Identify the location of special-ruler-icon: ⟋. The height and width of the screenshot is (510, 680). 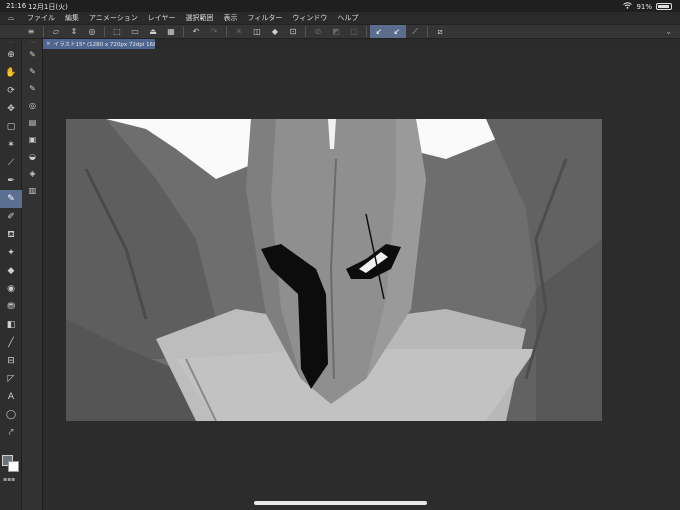
(415, 31).